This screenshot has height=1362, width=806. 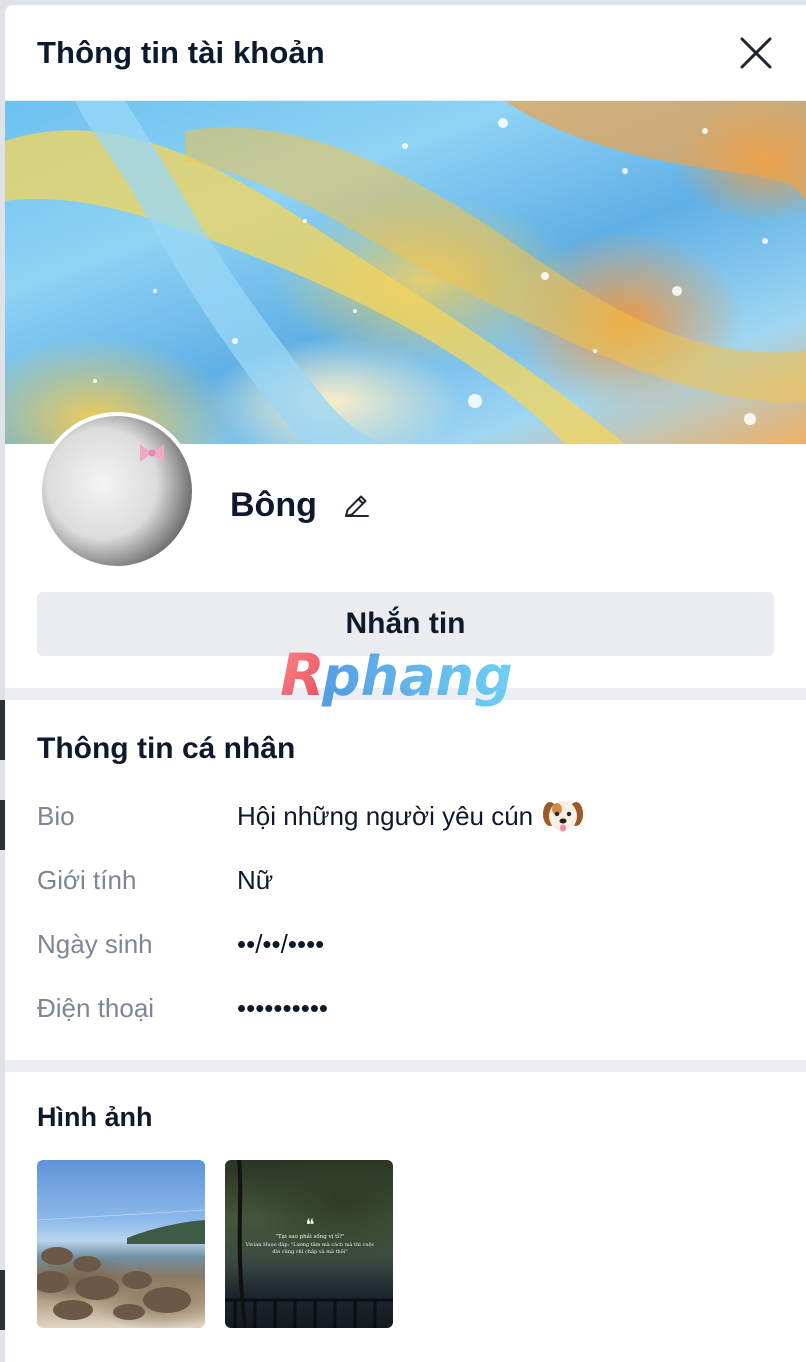 I want to click on images-title: Hình ảnh, so click(x=95, y=1117).